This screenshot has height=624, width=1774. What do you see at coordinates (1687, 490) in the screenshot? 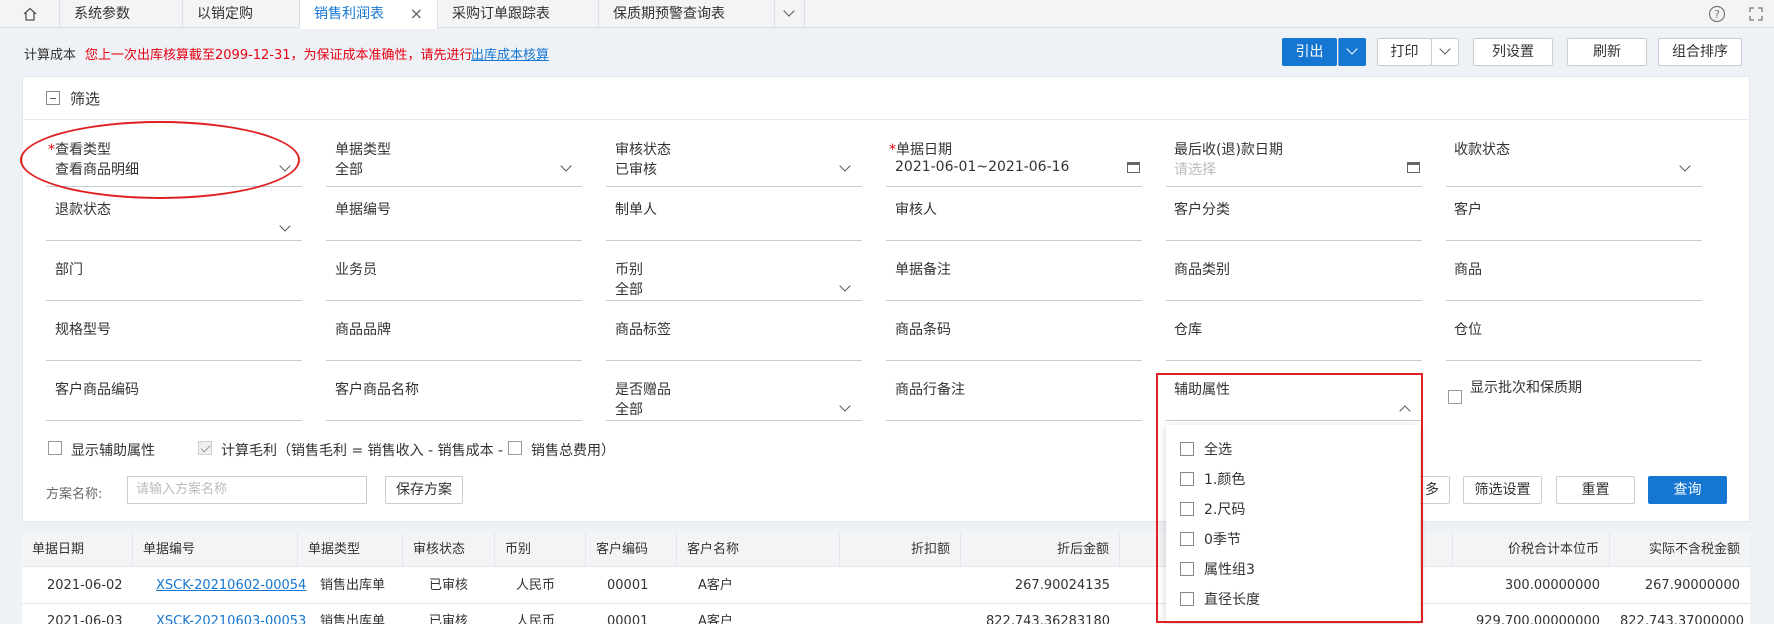
I see `query-button: 查询` at bounding box center [1687, 490].